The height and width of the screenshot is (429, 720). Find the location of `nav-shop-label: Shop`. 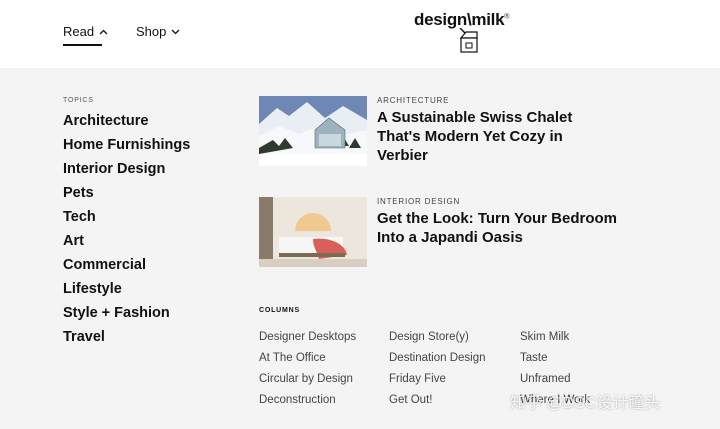

nav-shop-label: Shop is located at coordinates (151, 31).